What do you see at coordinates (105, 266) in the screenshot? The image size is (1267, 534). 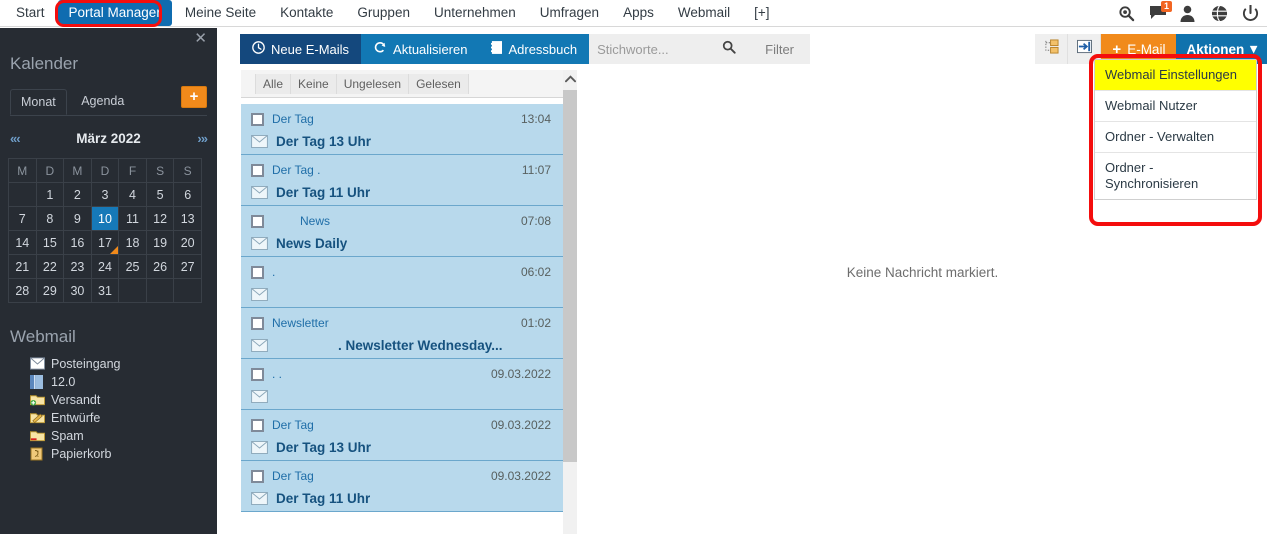 I see `calendar-day-cell: 24` at bounding box center [105, 266].